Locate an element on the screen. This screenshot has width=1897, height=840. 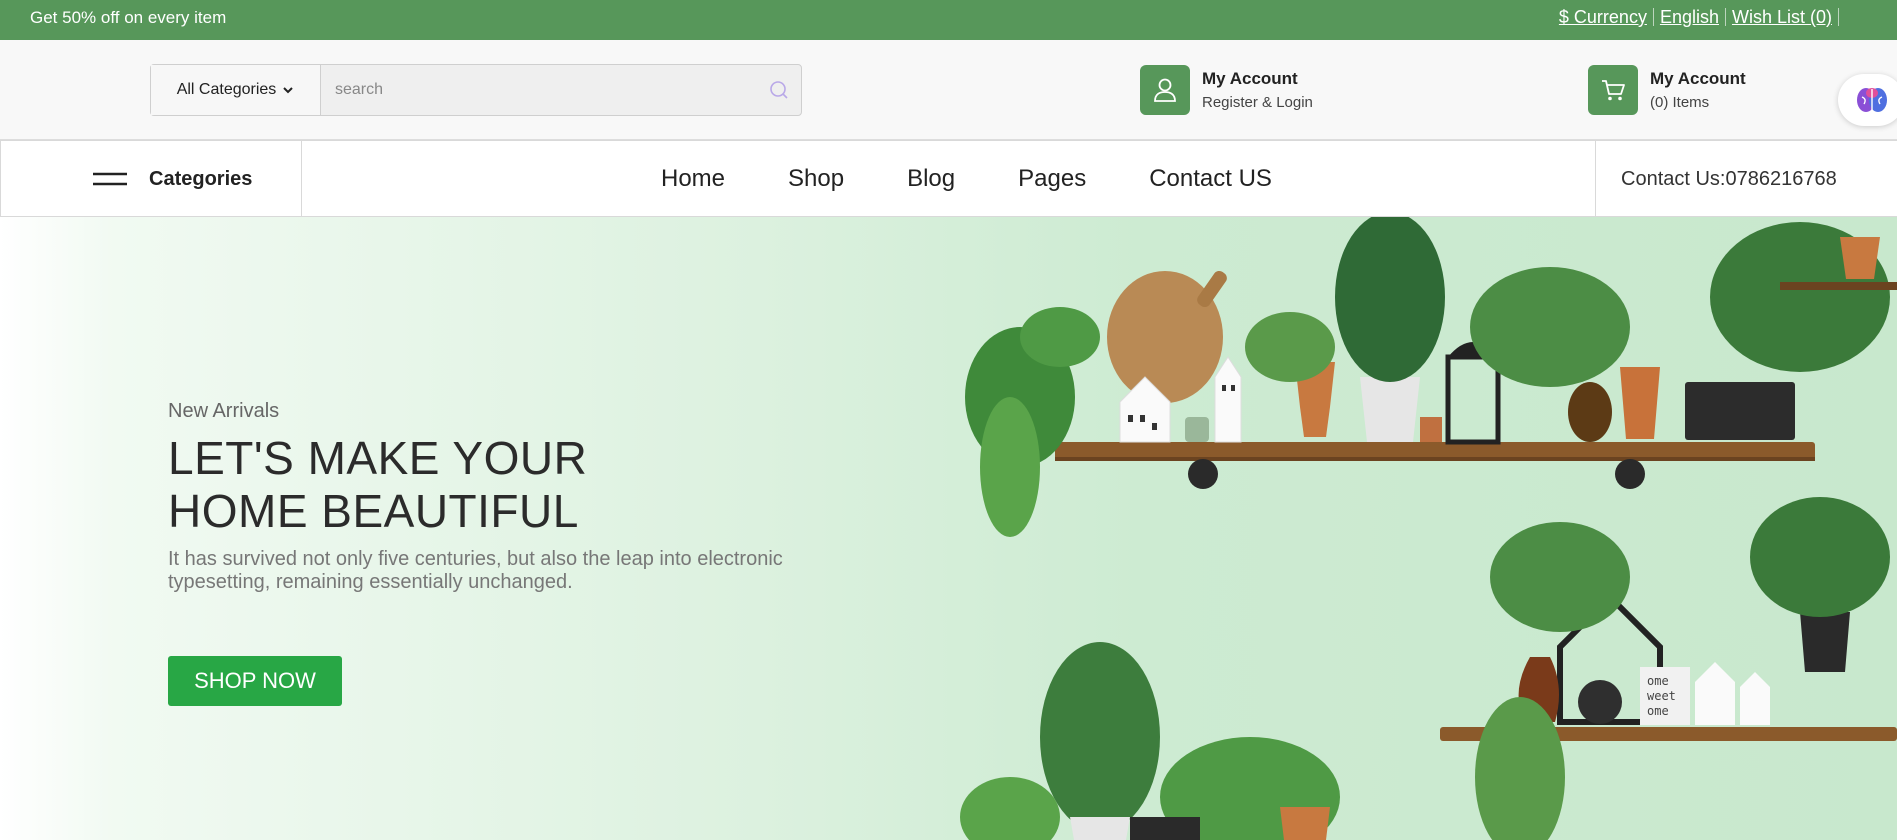
chevron-down-icon is located at coordinates (288, 90).